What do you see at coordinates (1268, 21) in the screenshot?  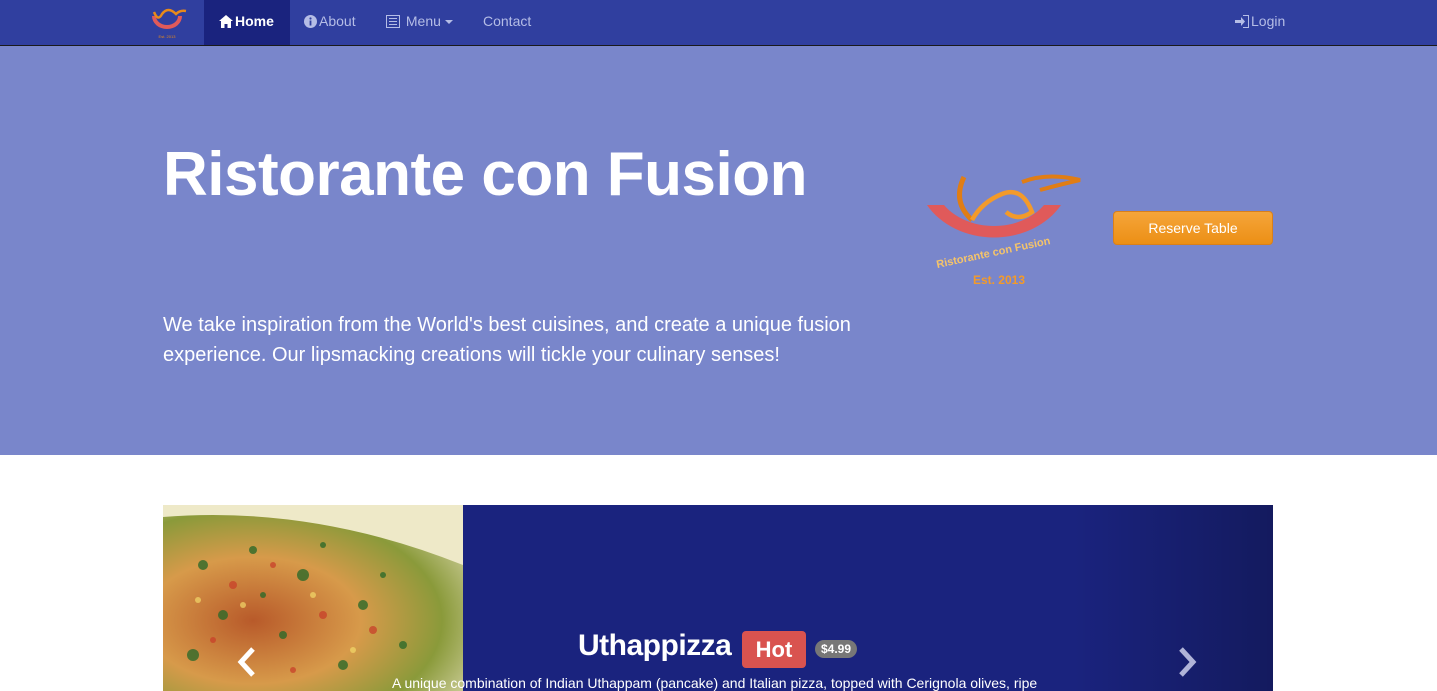 I see `nav-login-label: Login` at bounding box center [1268, 21].